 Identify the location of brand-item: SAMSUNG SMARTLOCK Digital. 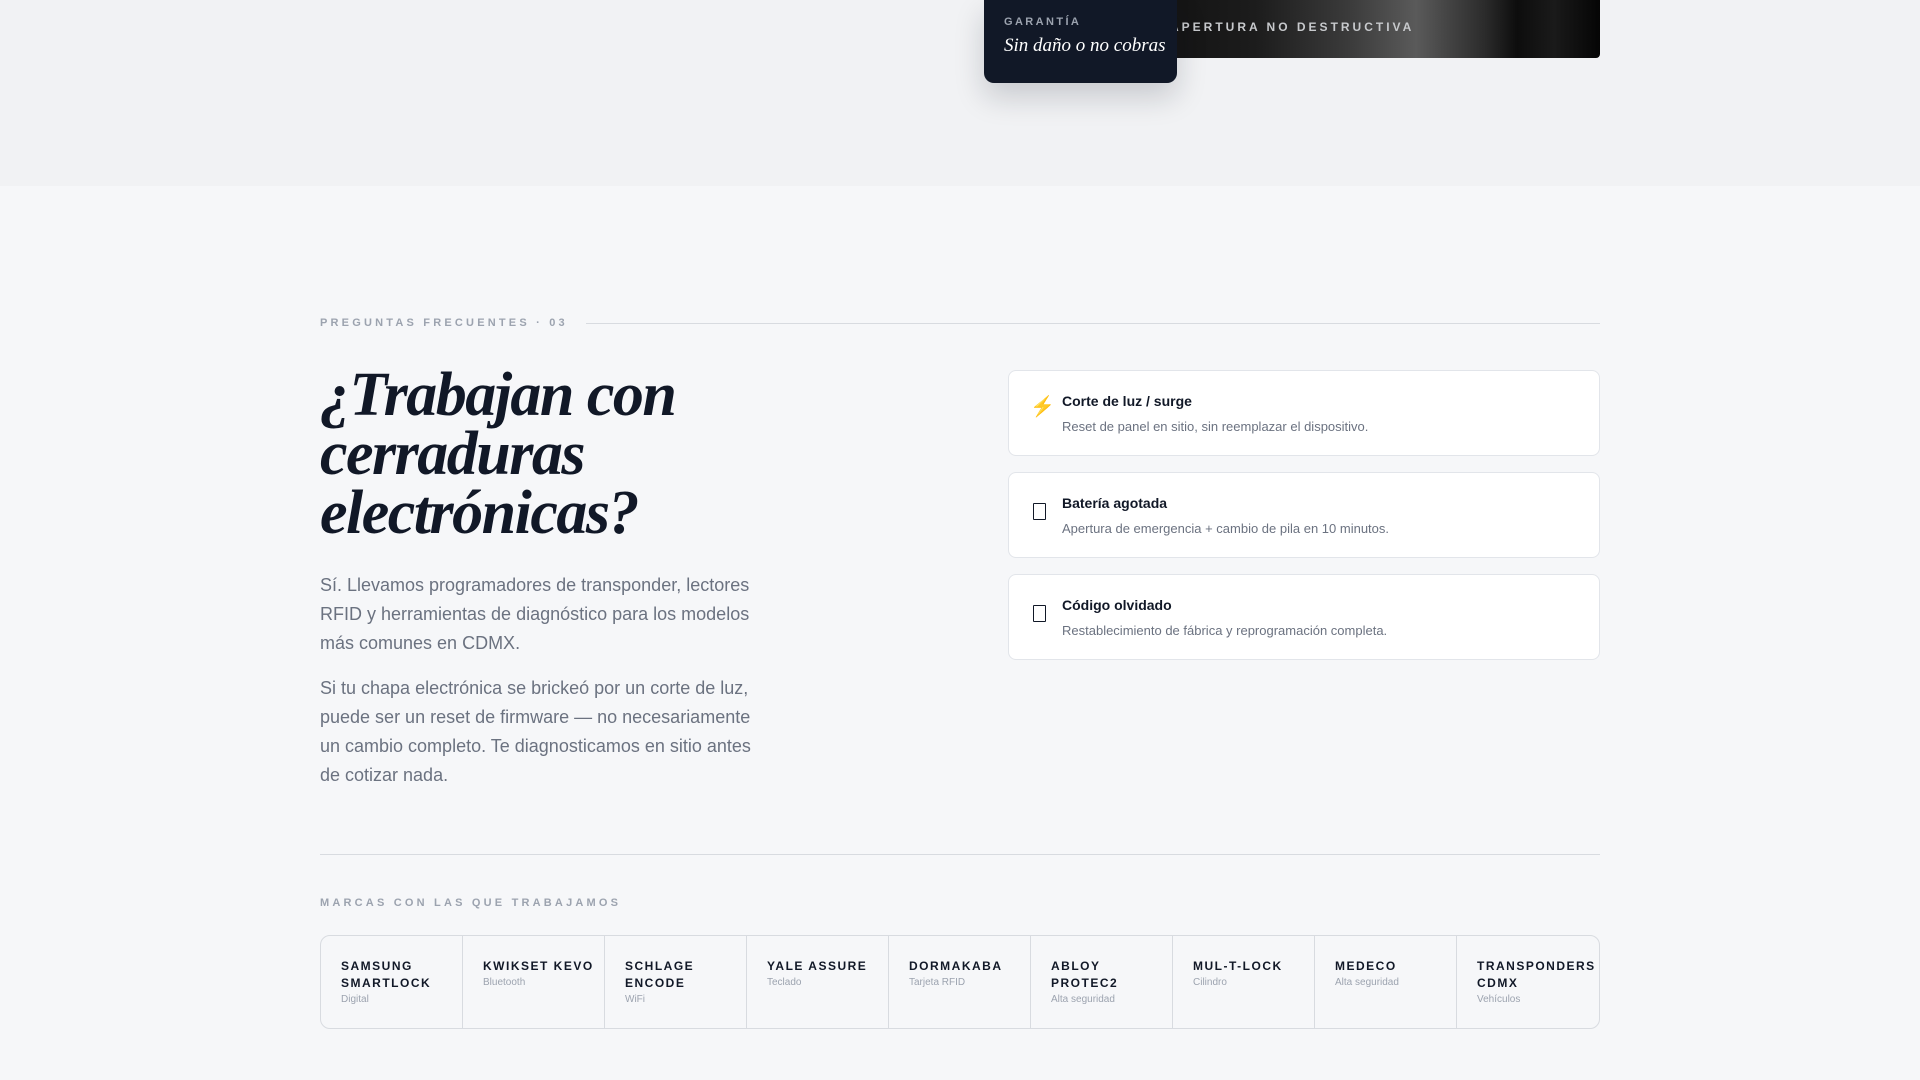
(392, 982).